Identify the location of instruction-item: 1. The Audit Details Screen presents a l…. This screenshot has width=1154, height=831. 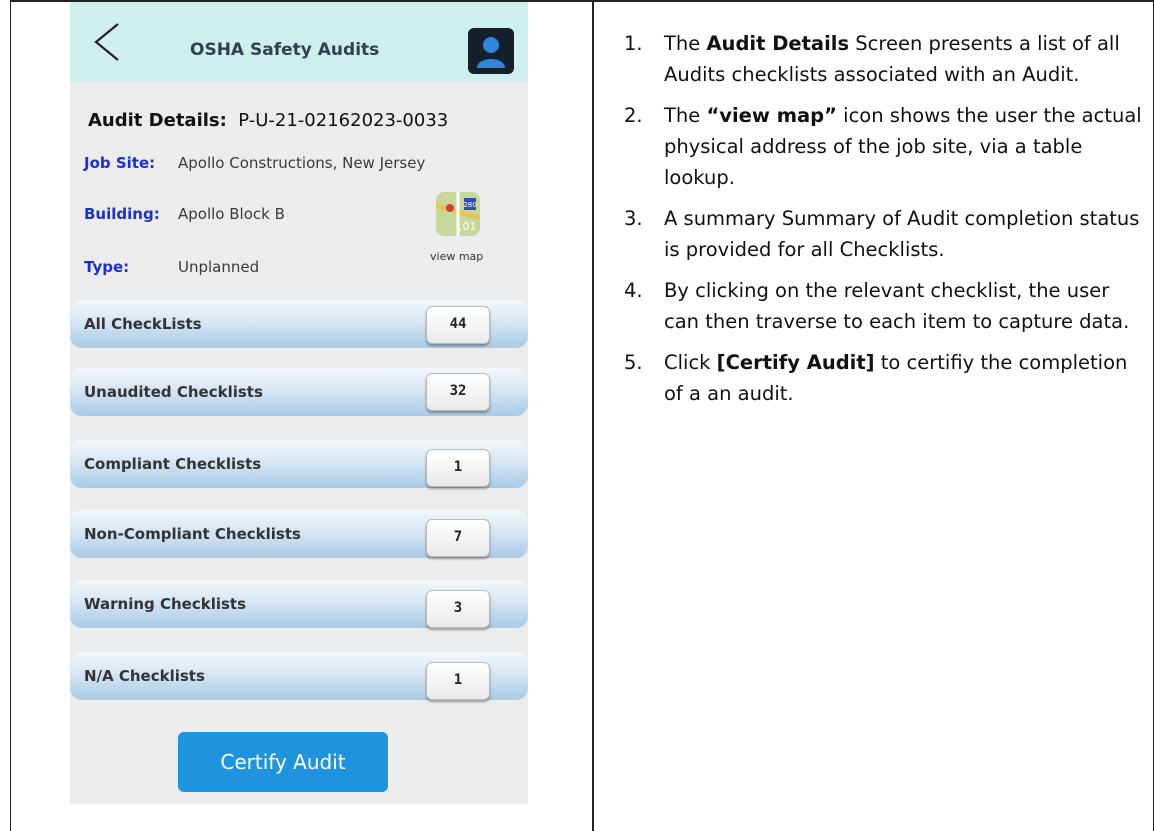
(884, 59).